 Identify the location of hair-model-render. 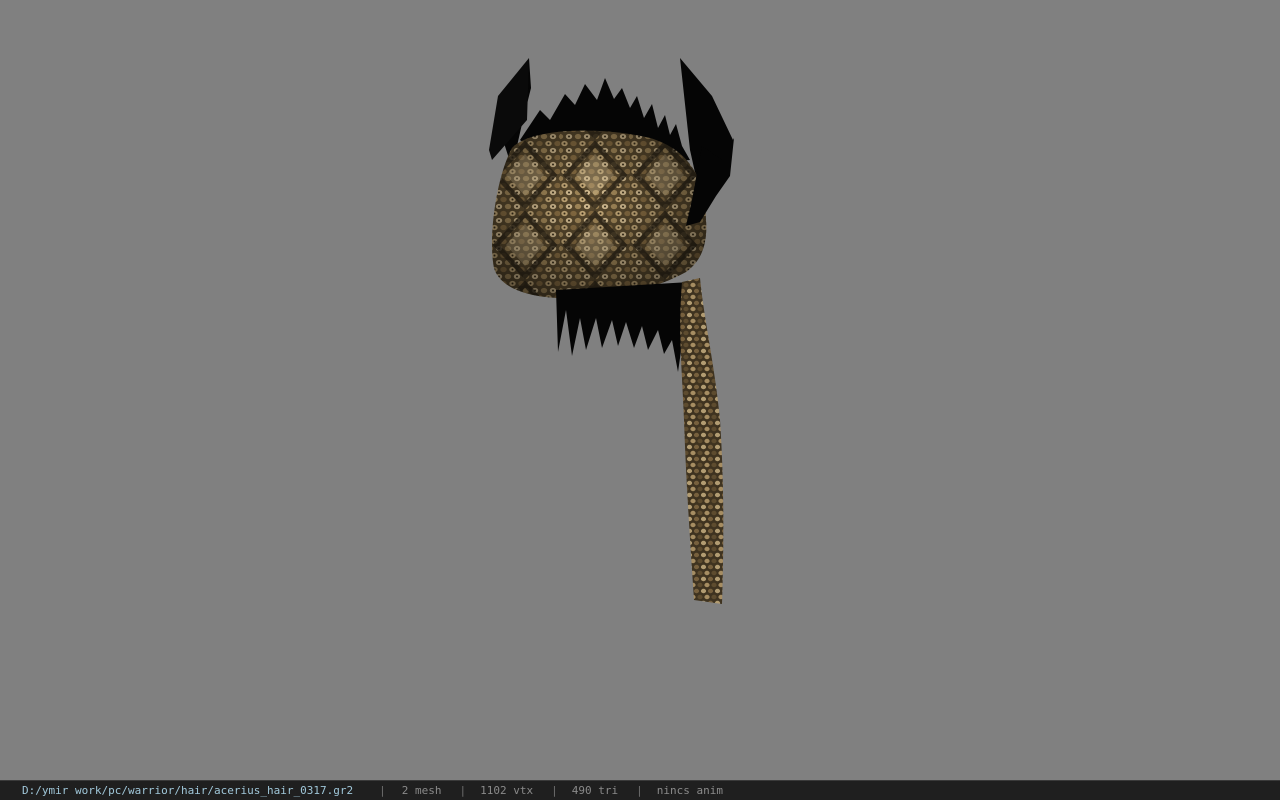
(611, 331).